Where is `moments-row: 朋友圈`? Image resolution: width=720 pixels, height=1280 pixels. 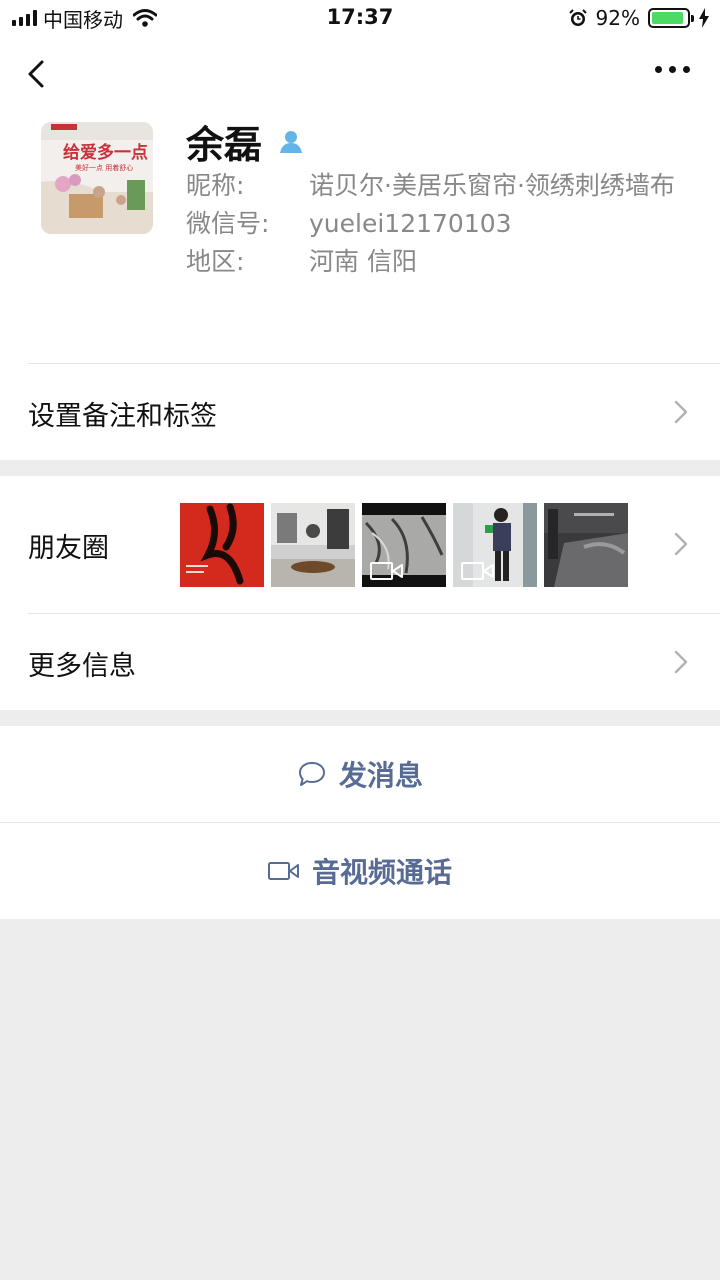
moments-row: 朋友圈 is located at coordinates (360, 544).